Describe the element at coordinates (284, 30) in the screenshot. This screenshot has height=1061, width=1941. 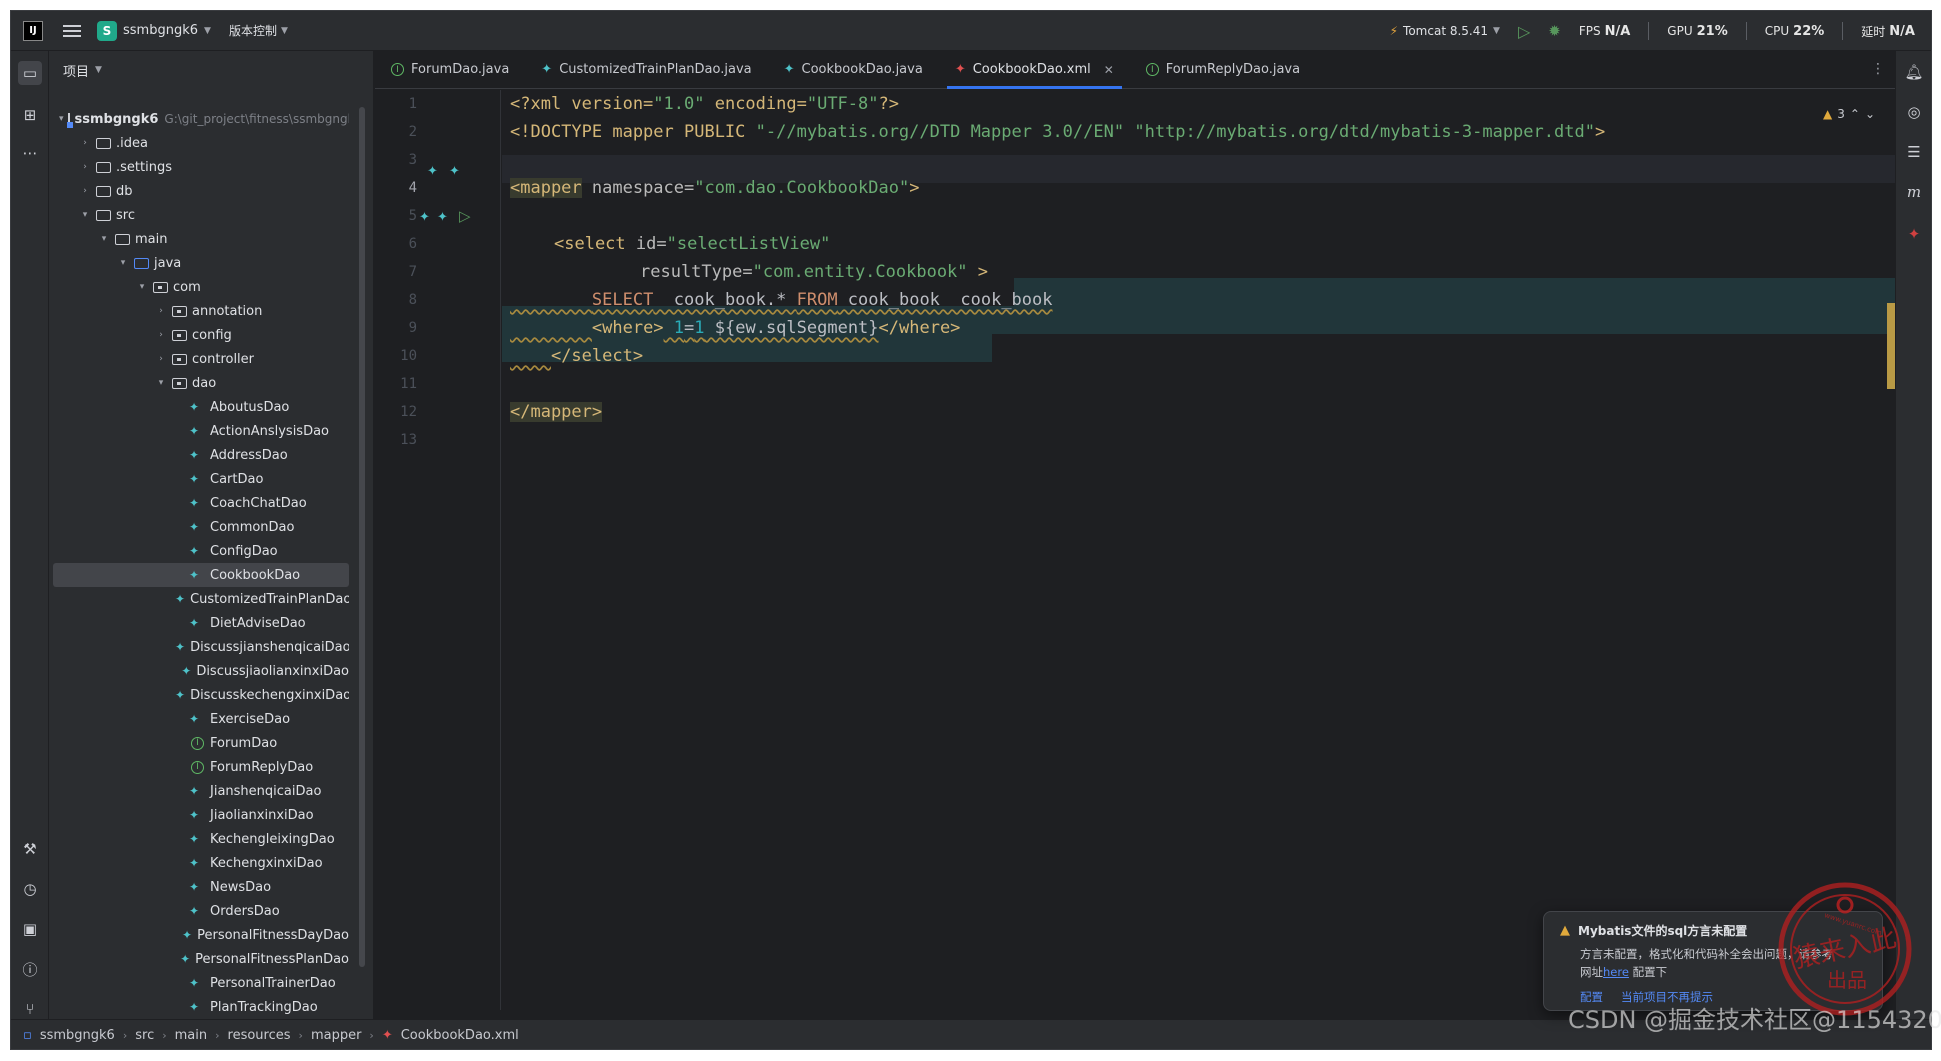
I see `chevron-down-icon: ▼` at that location.